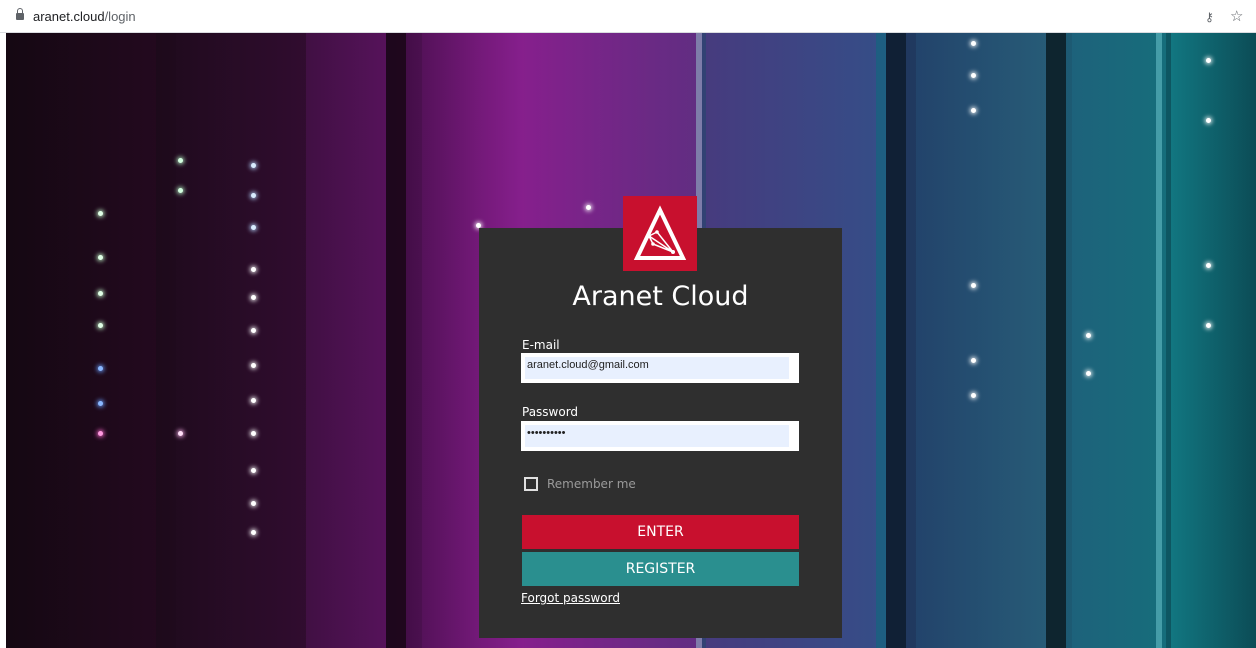 Image resolution: width=1256 pixels, height=648 pixels. Describe the element at coordinates (20, 14) in the screenshot. I see `lock-icon` at that location.